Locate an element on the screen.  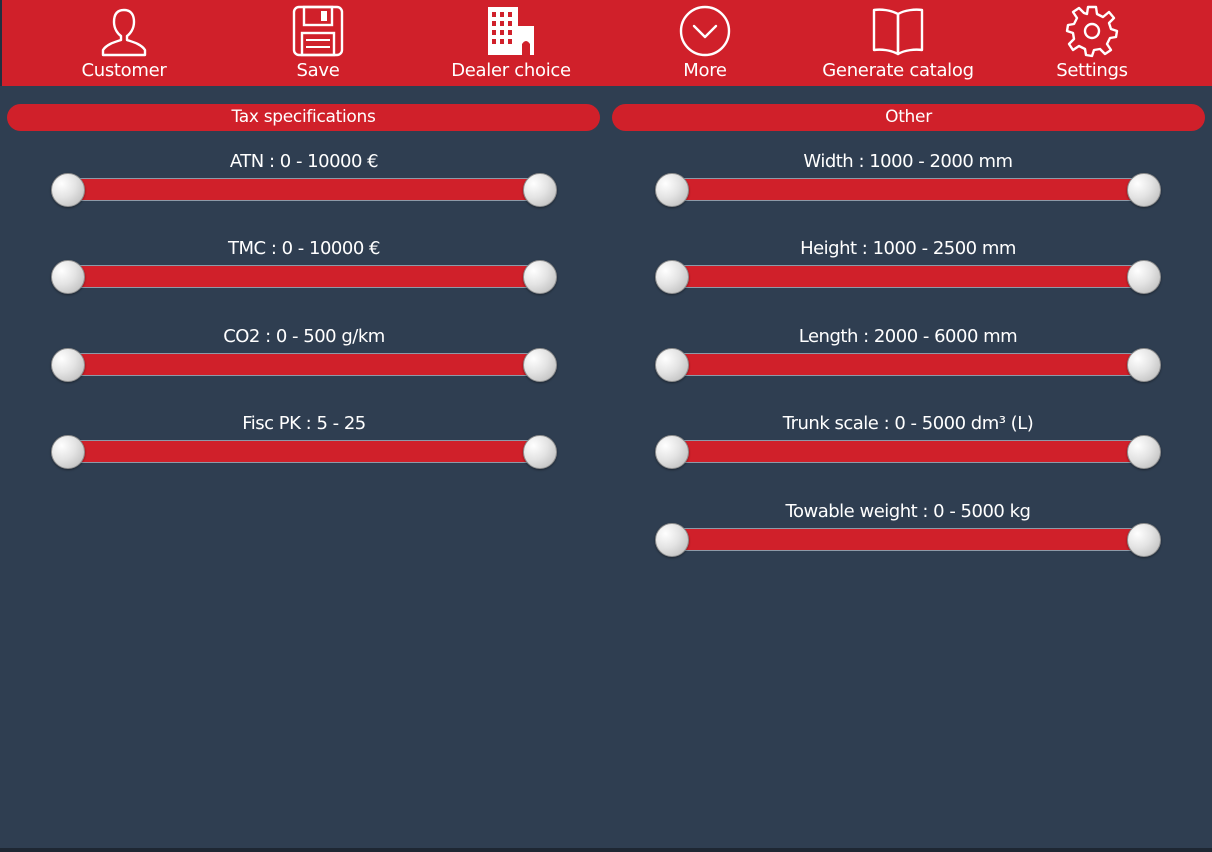
width-range-slider: Width : 1000 - 2000 mm is located at coordinates (908, 179).